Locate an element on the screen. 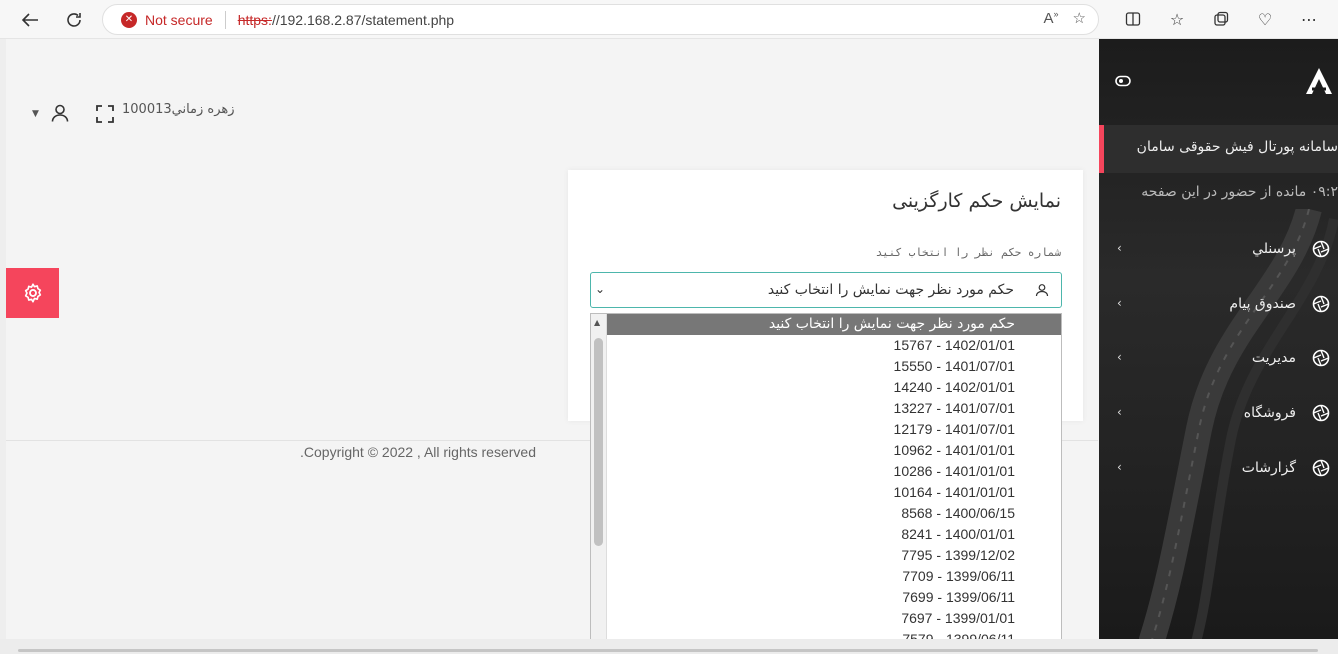 This screenshot has width=1338, height=654. page-title: نمایش حکم کارگزینی is located at coordinates (976, 201).